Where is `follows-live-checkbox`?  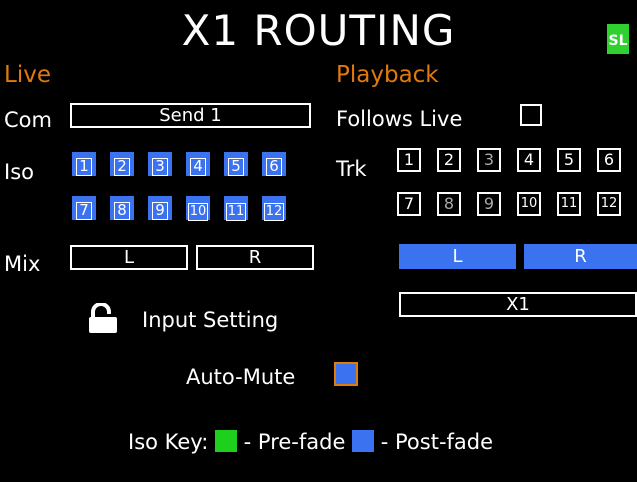
follows-live-checkbox is located at coordinates (531, 115).